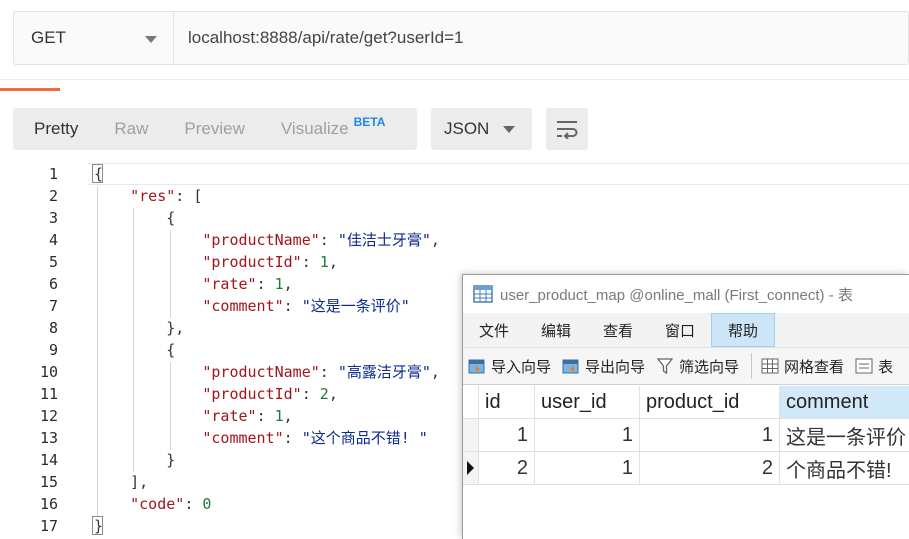  I want to click on row-indicator-header, so click(471, 402).